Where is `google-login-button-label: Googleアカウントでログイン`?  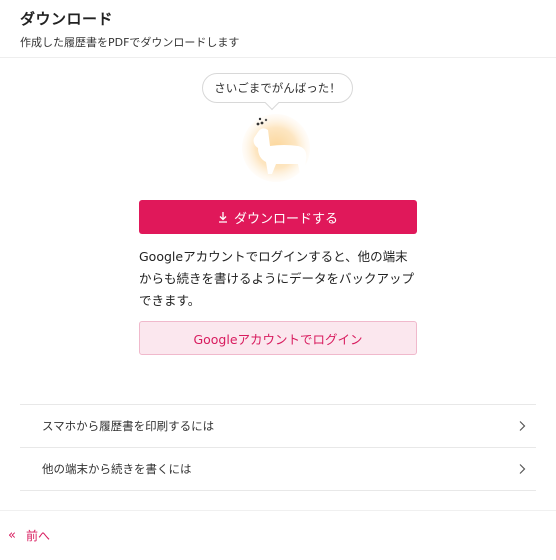
google-login-button-label: Googleアカウントでログイン is located at coordinates (278, 339).